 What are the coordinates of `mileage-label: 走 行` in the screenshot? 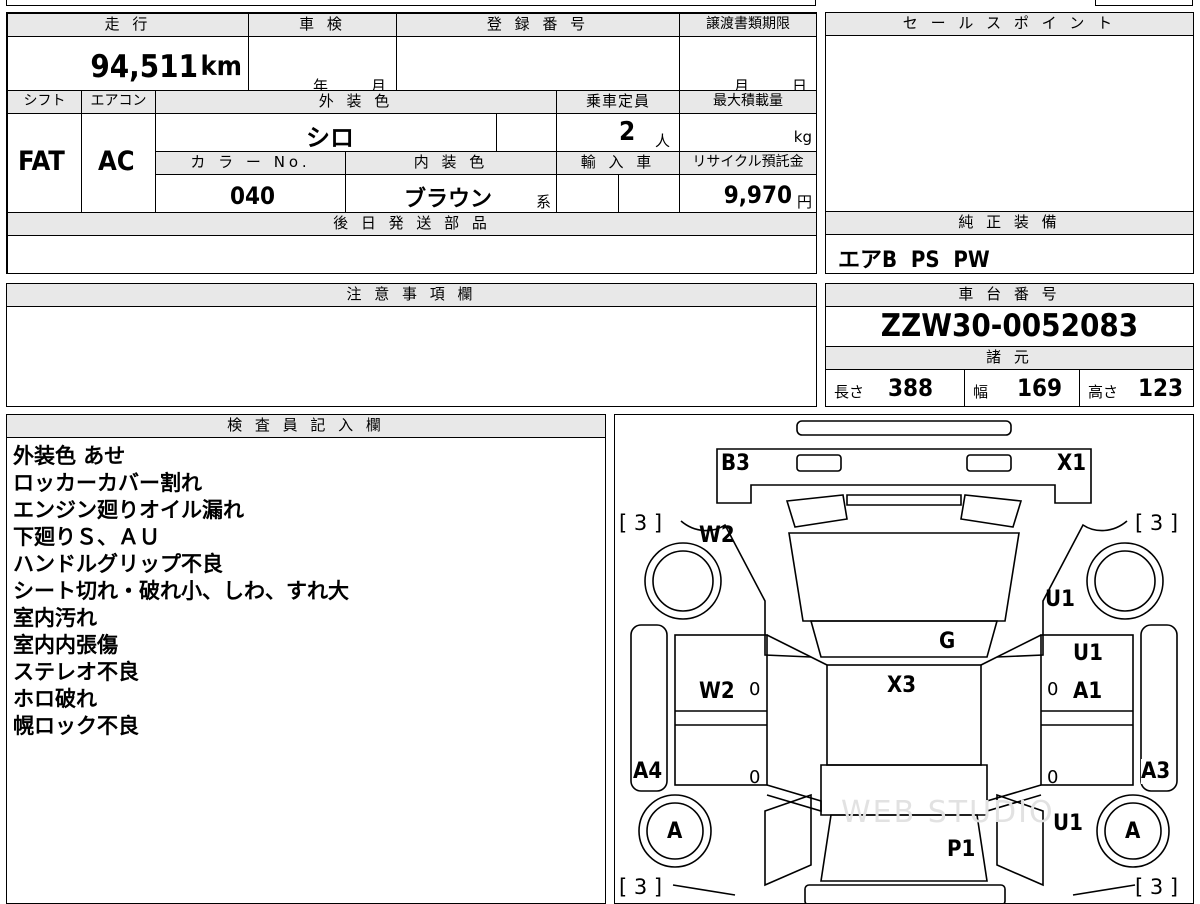 It's located at (128, 25).